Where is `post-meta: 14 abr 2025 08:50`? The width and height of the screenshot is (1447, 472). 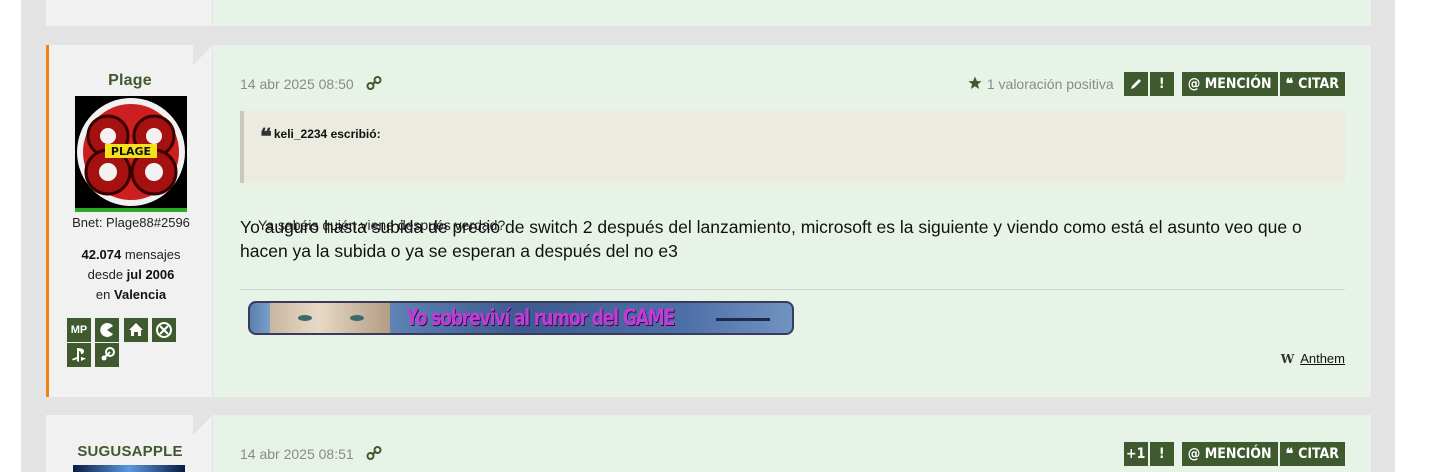
post-meta: 14 abr 2025 08:50 is located at coordinates (311, 84).